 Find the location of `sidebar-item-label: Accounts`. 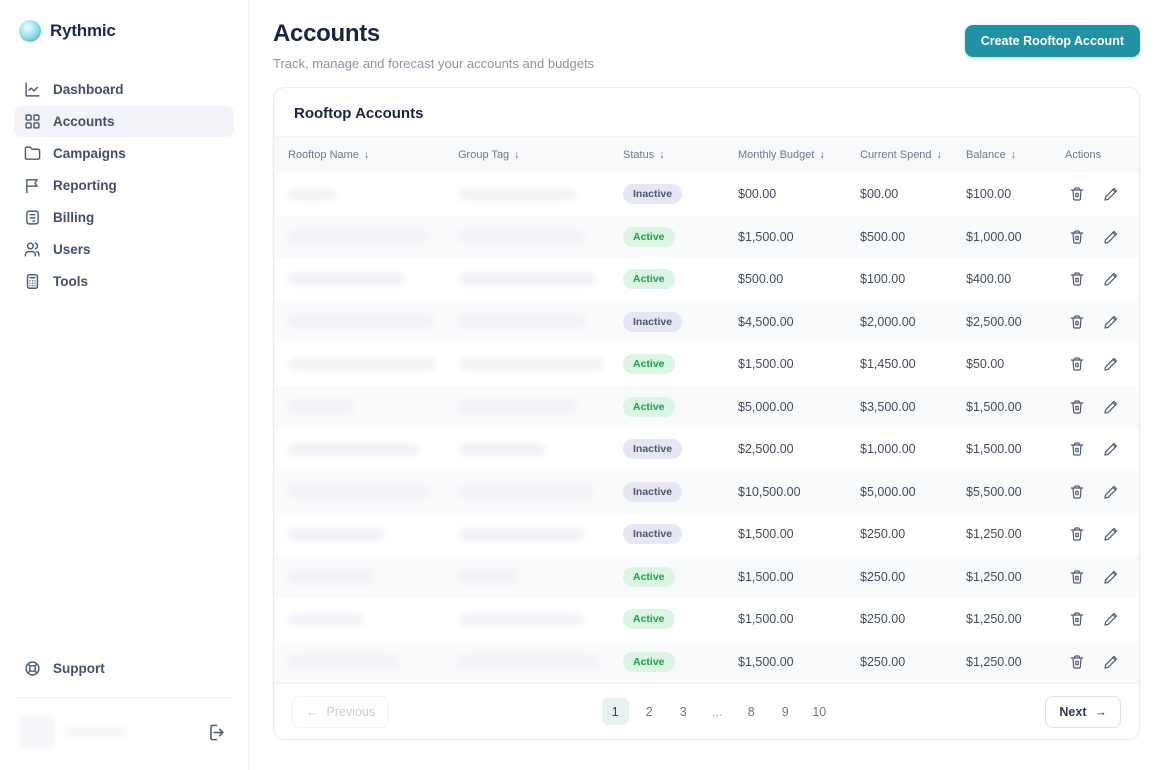

sidebar-item-label: Accounts is located at coordinates (84, 121).